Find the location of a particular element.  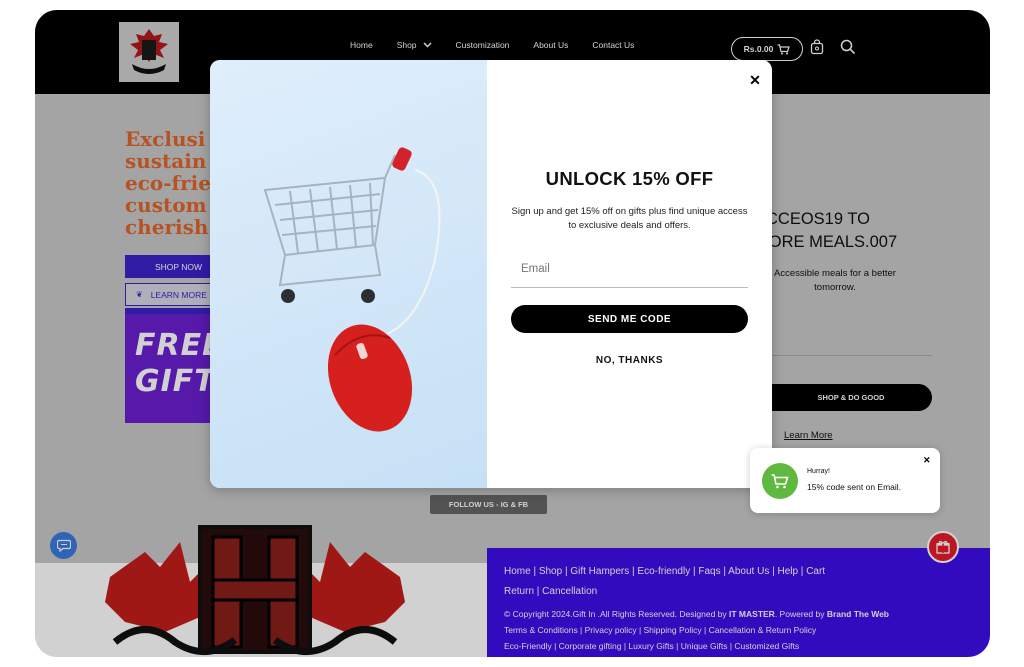

cart-icon is located at coordinates (780, 481).